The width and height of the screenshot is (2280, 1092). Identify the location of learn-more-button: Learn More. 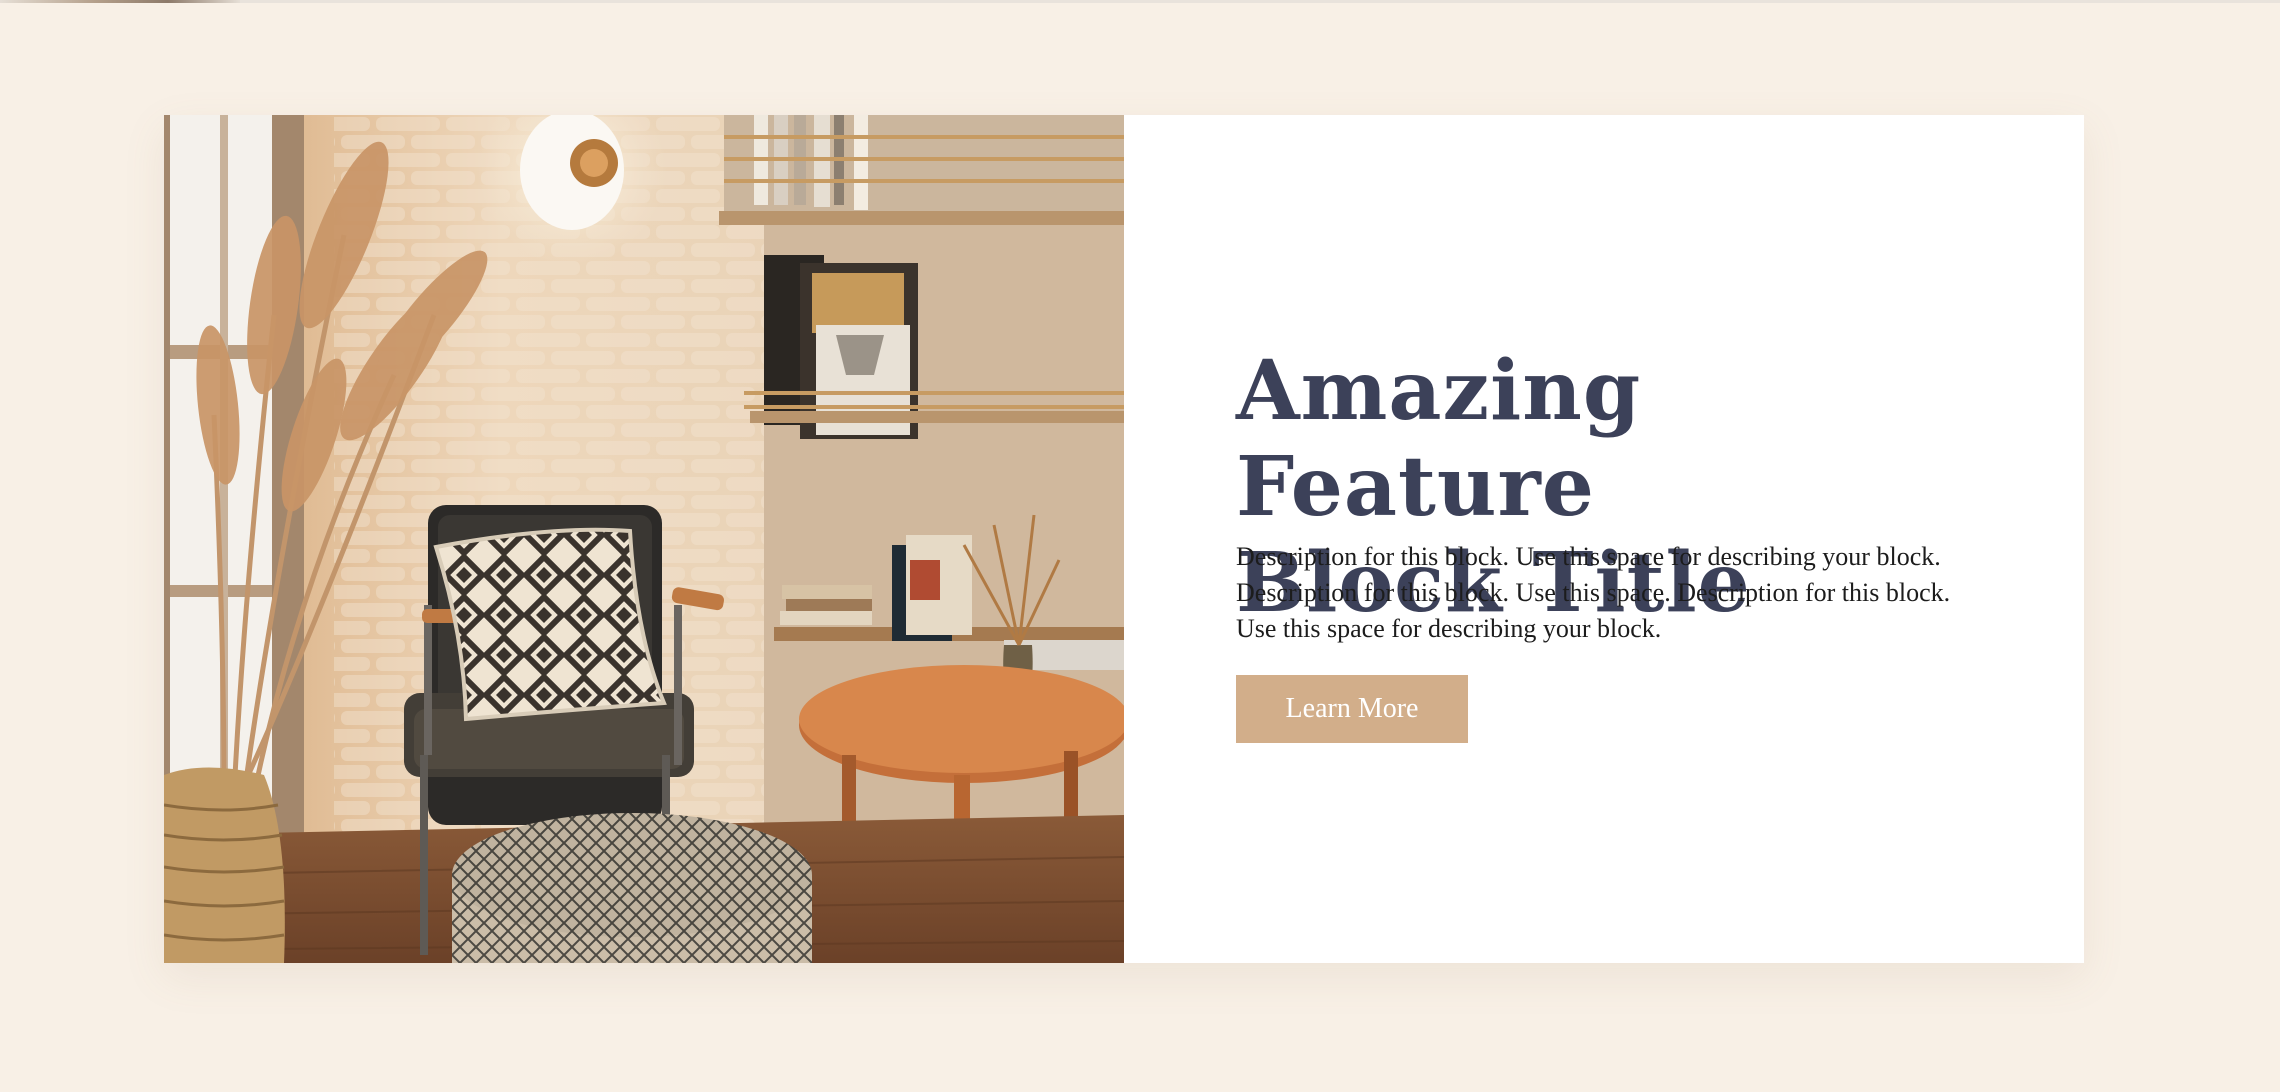
(1352, 709).